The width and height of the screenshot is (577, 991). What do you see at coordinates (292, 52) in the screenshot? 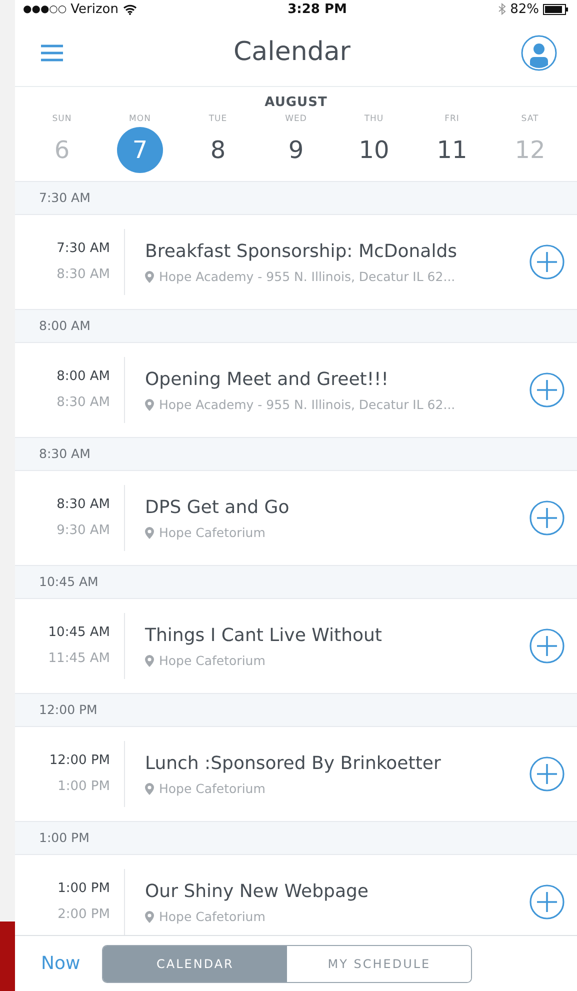
I see `screen-title: Calendar` at bounding box center [292, 52].